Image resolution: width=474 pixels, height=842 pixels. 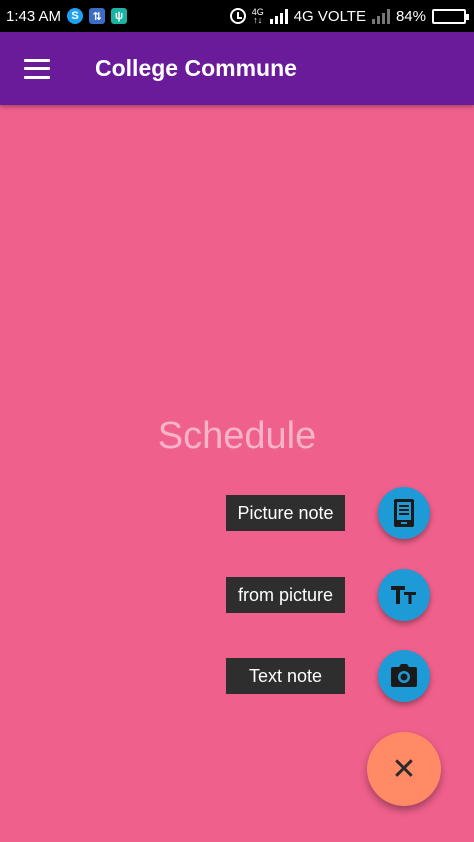 I want to click on picture-note-button, so click(x=404, y=513).